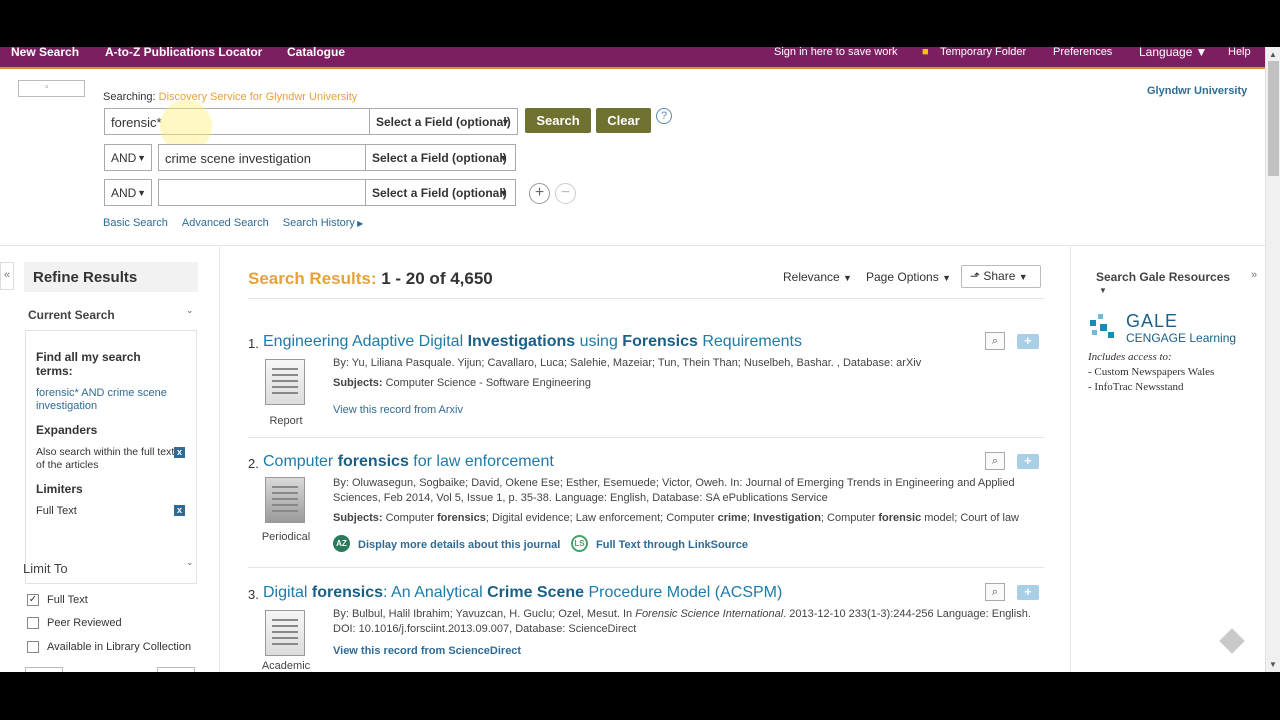  Describe the element at coordinates (1173, 53) in the screenshot. I see `nav-language: Language ▼` at that location.